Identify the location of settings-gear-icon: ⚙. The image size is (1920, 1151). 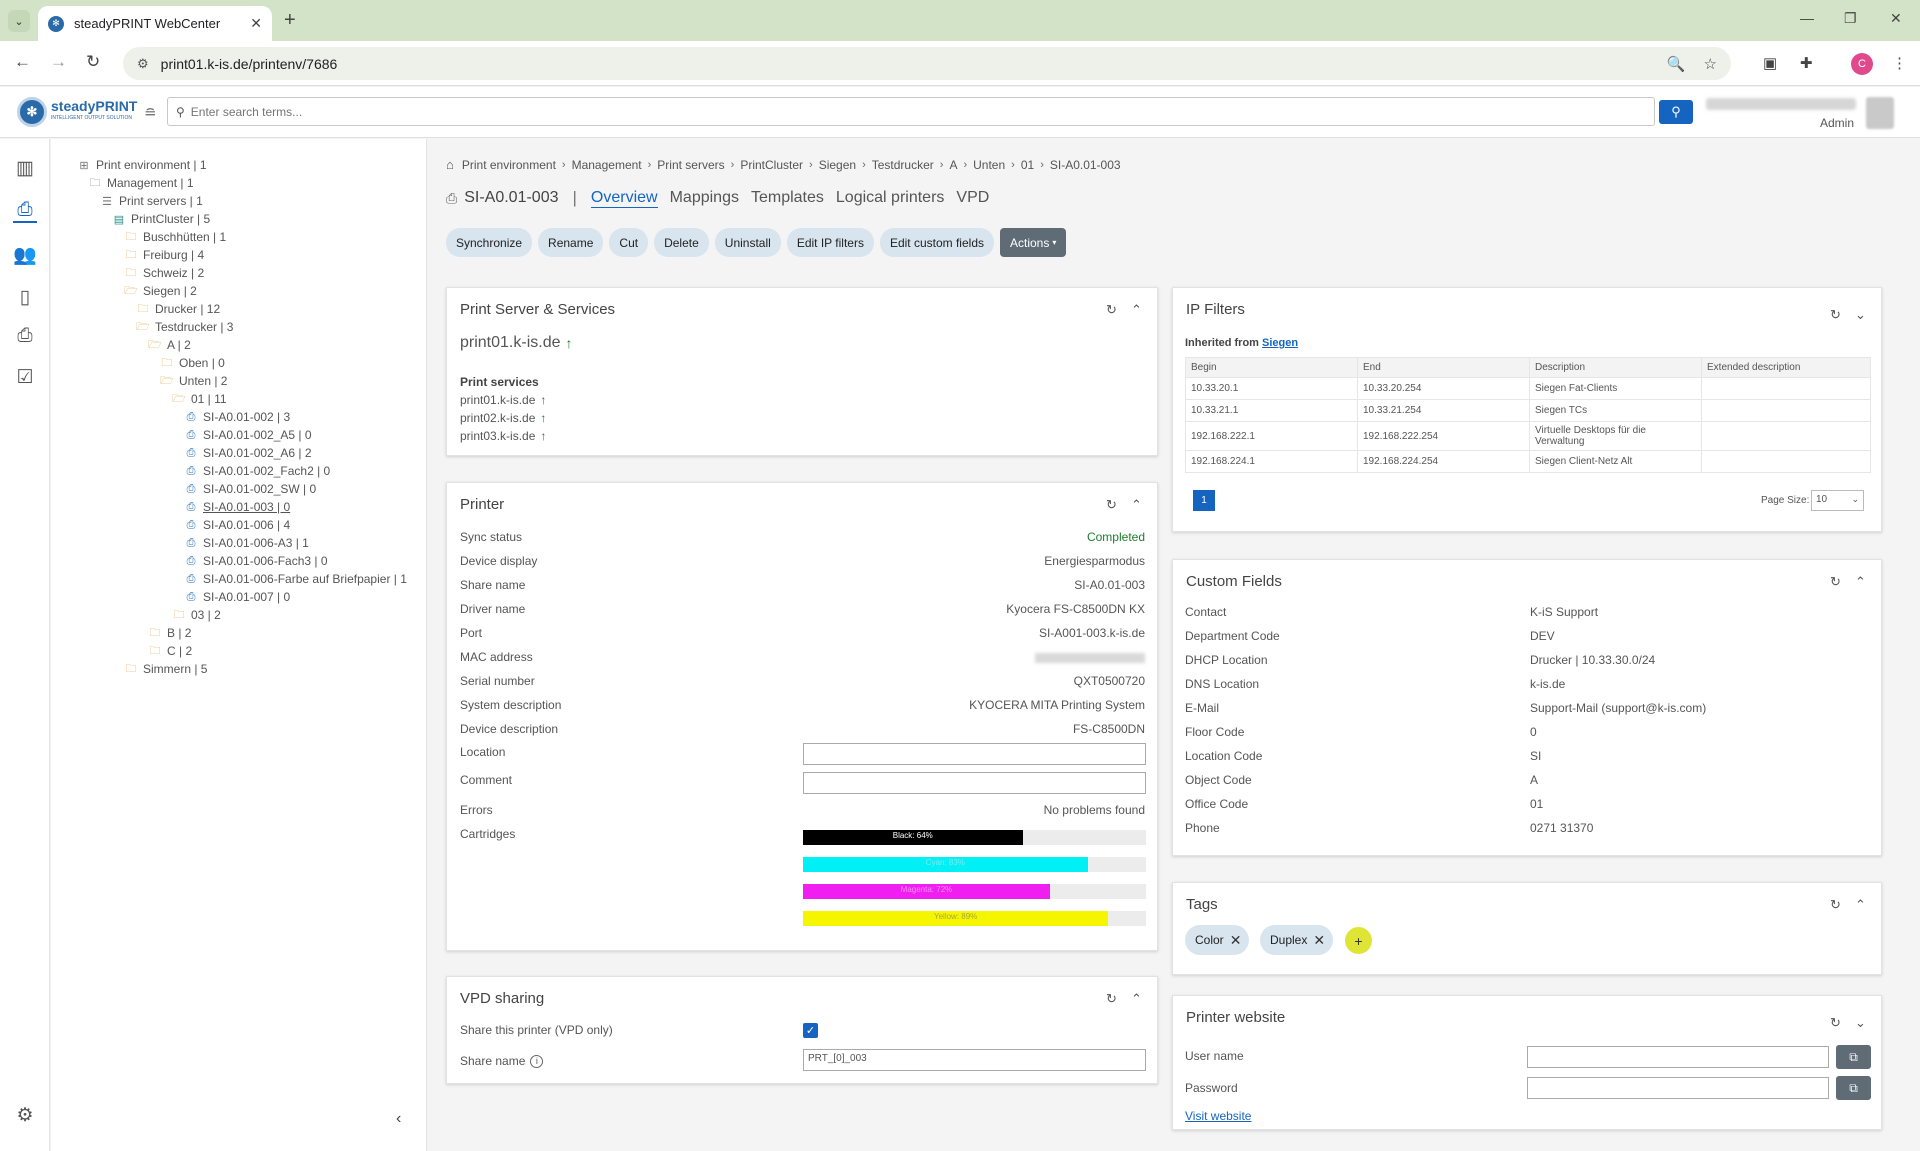
(25, 1116).